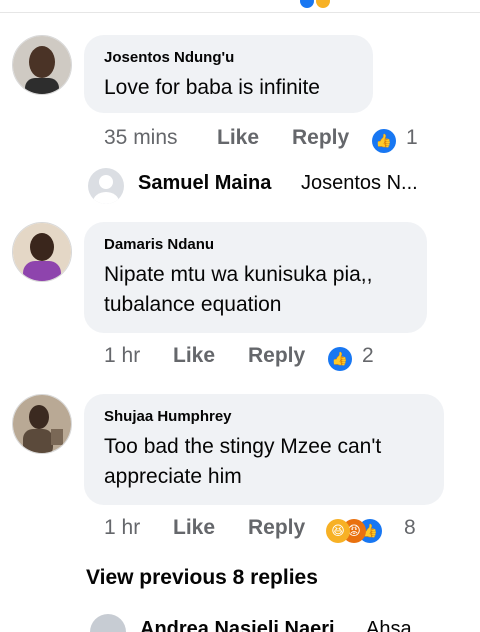 The image size is (480, 632). Describe the element at coordinates (202, 578) in the screenshot. I see `view-previous-replies-link: View previous 8 replies` at that location.